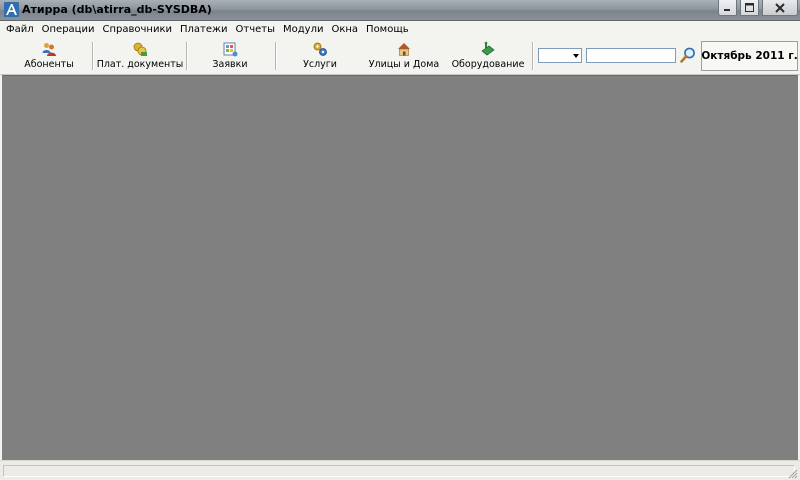  I want to click on subscribers-label: Абоненты, so click(49, 64).